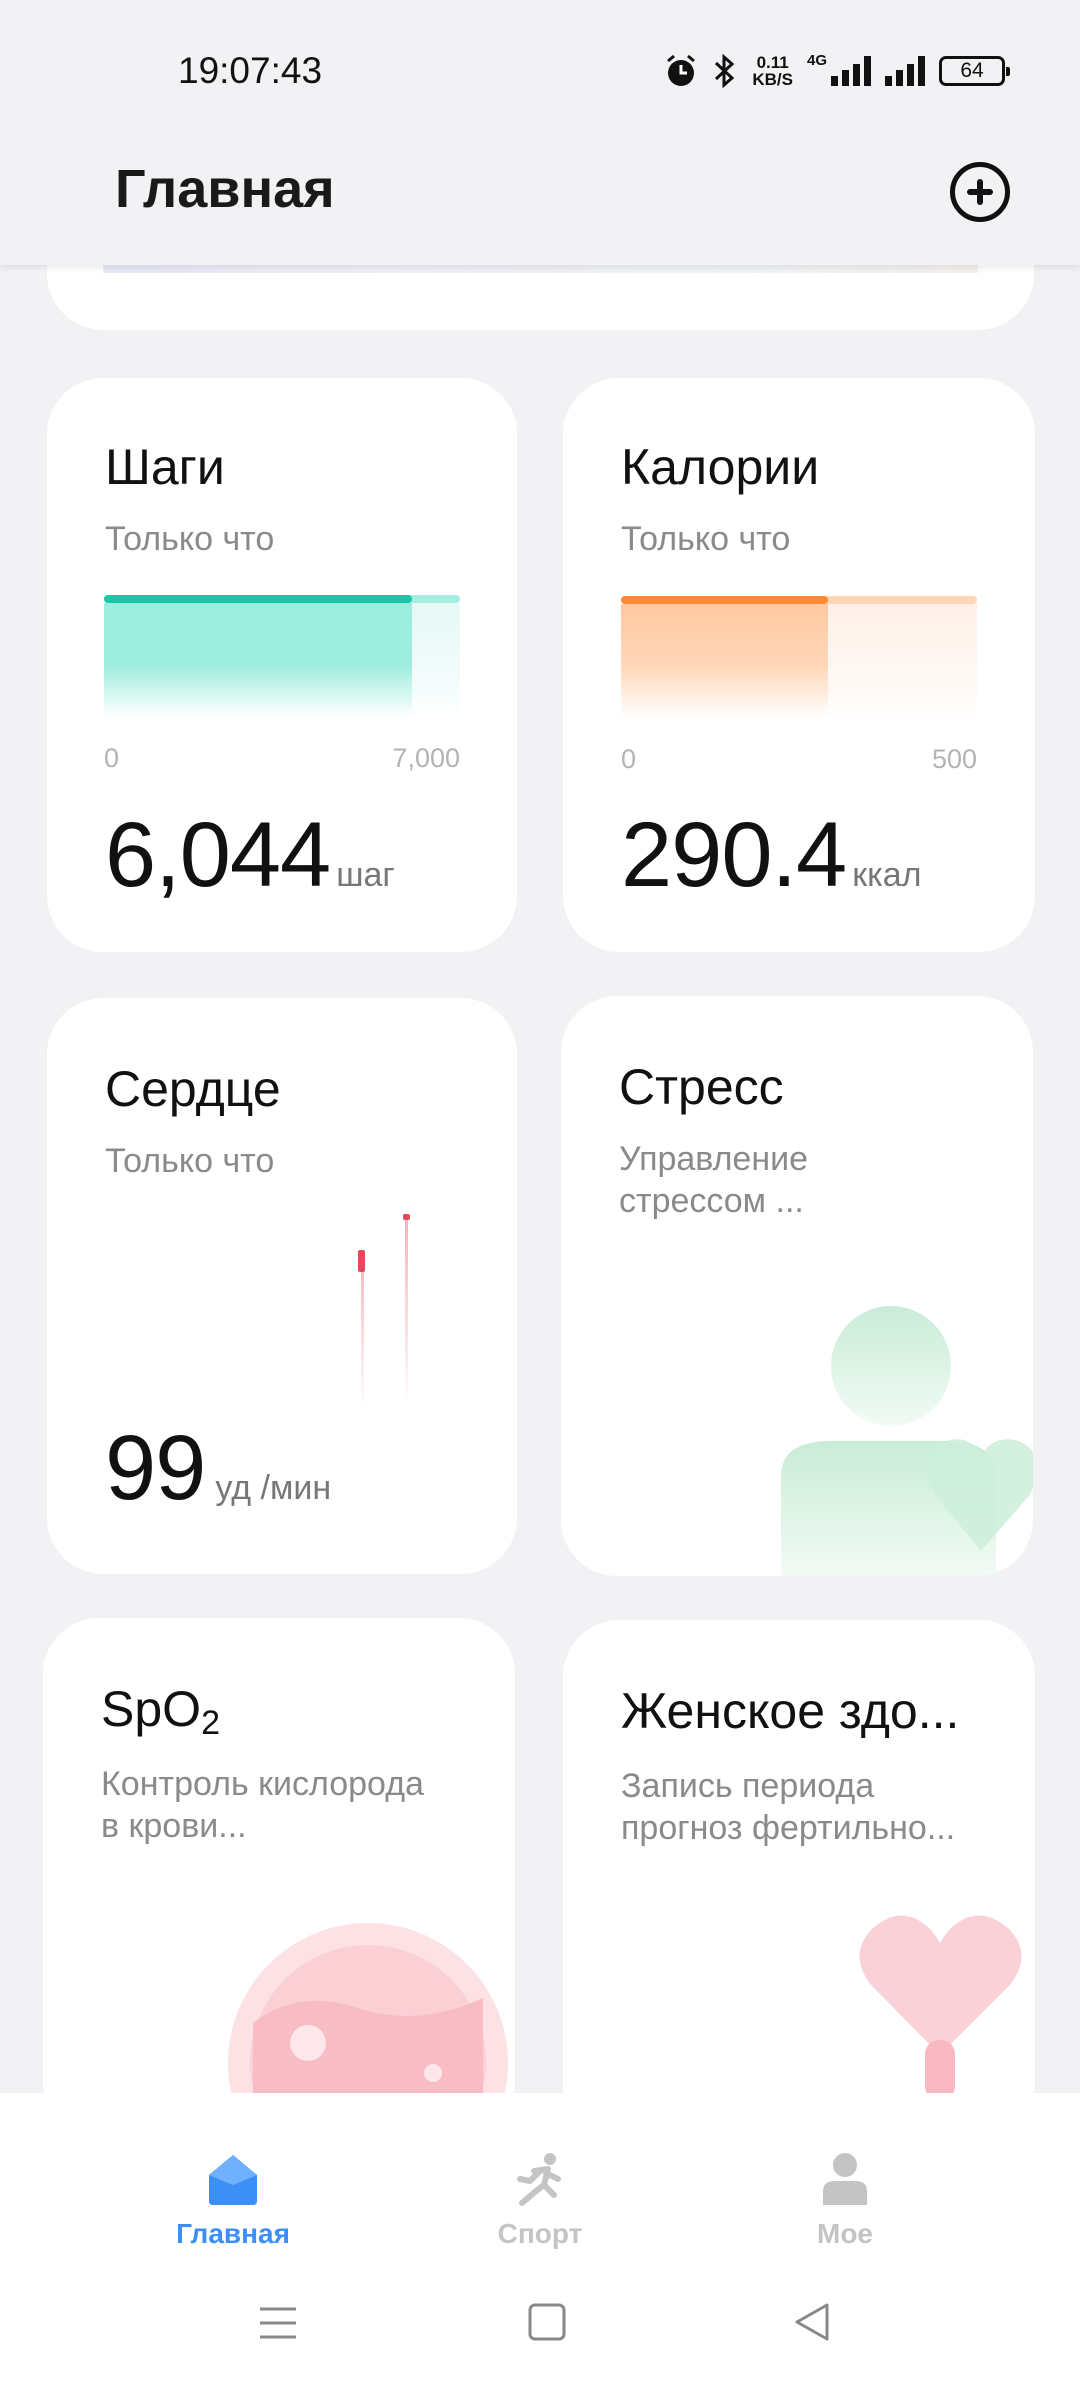 This screenshot has width=1080, height=2400. I want to click on bottom-navigation: Главная Спорт Мое, so click(540, 2246).